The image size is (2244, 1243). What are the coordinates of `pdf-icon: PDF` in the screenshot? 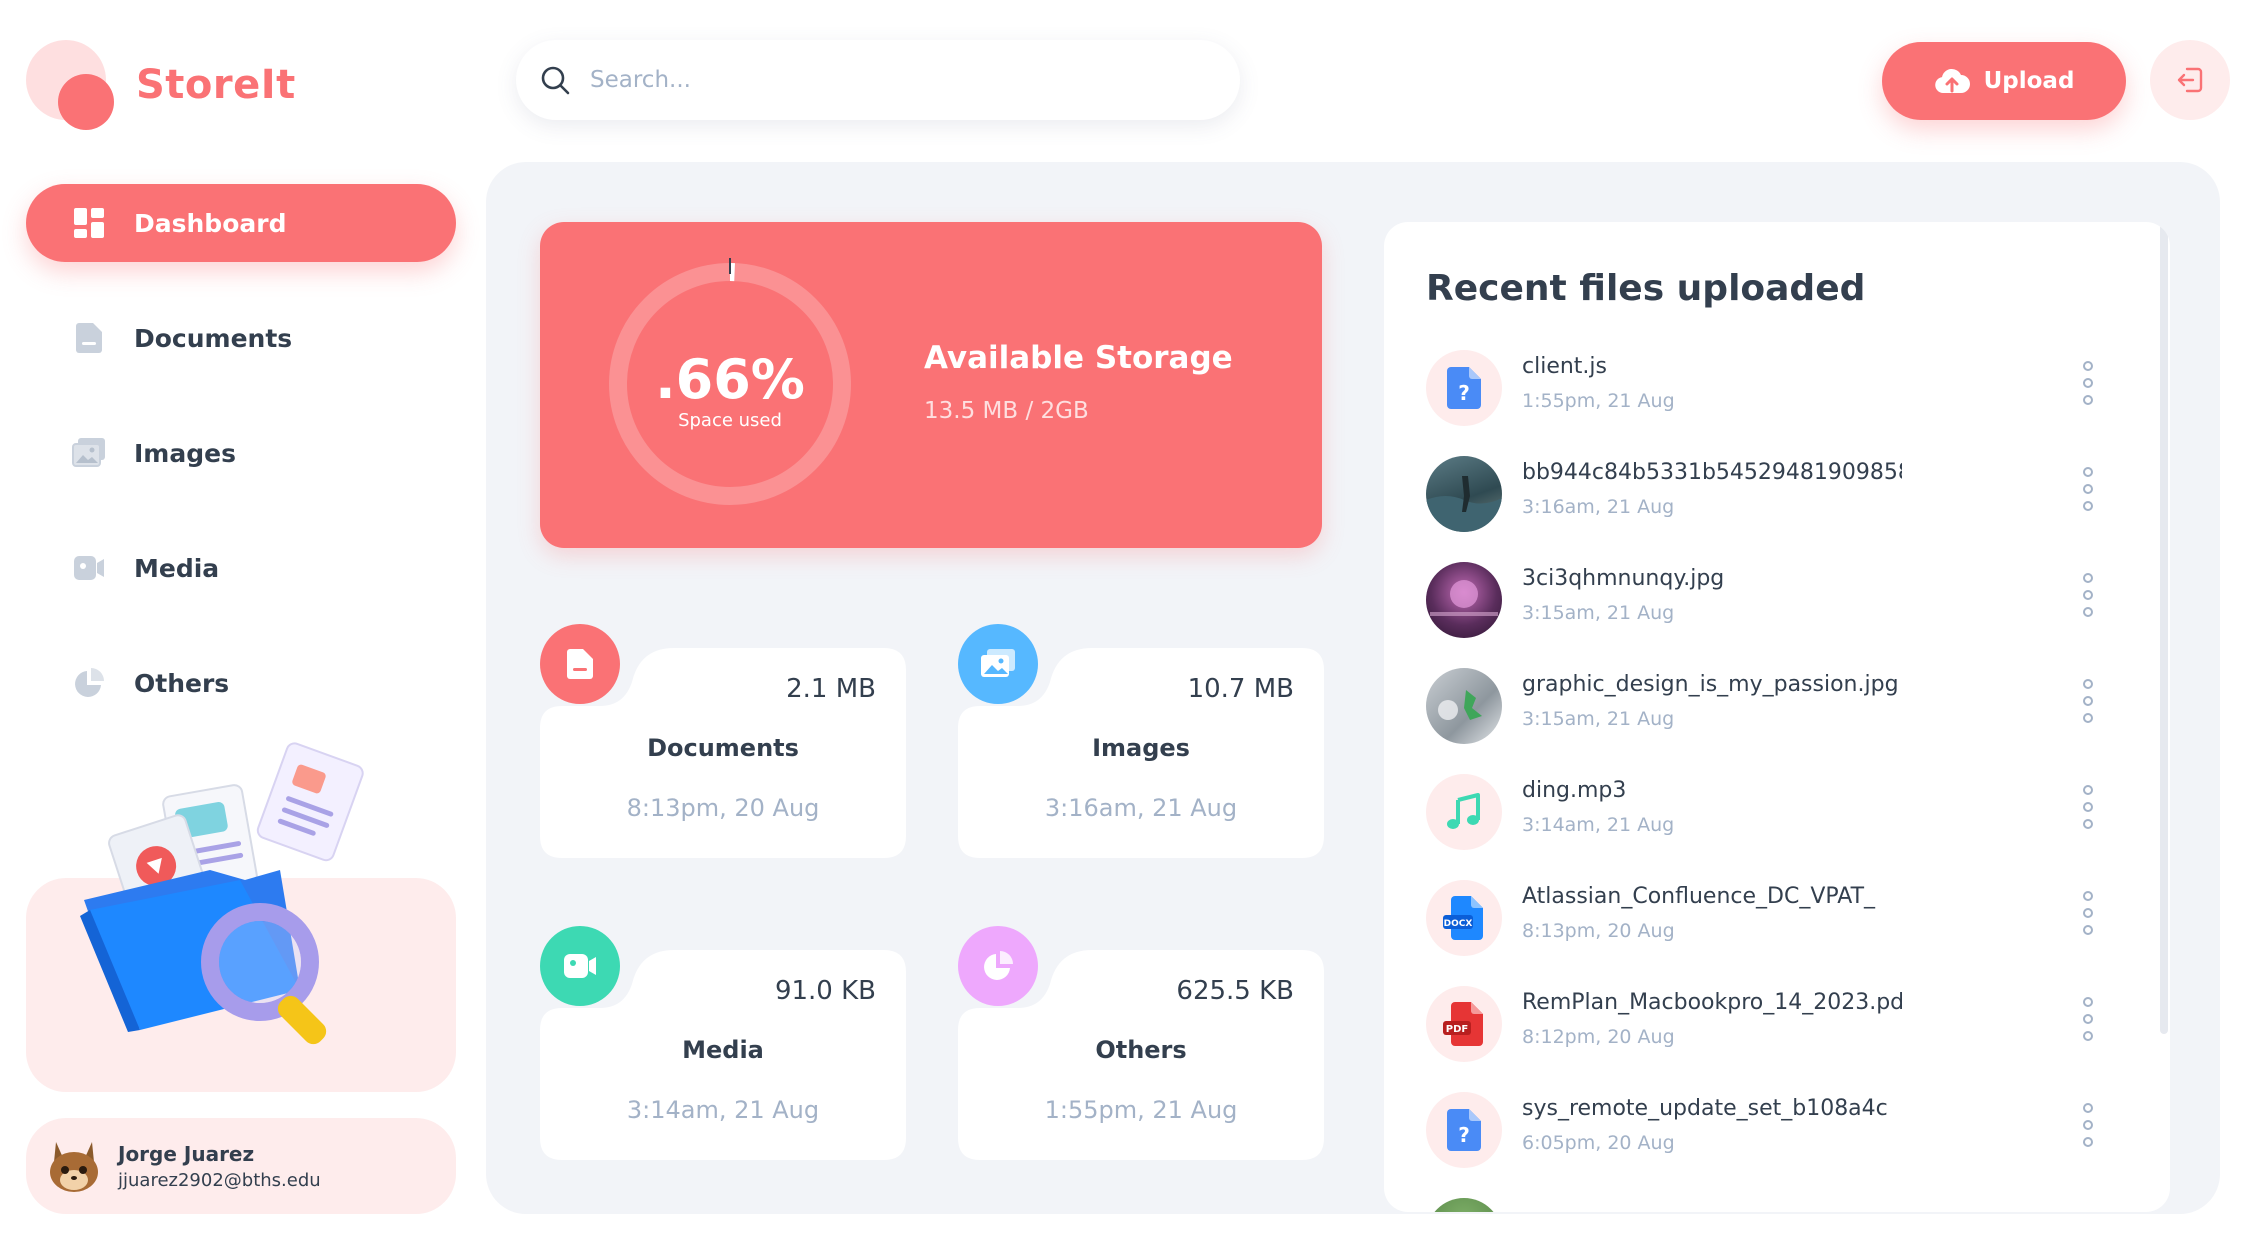 It's located at (1464, 1024).